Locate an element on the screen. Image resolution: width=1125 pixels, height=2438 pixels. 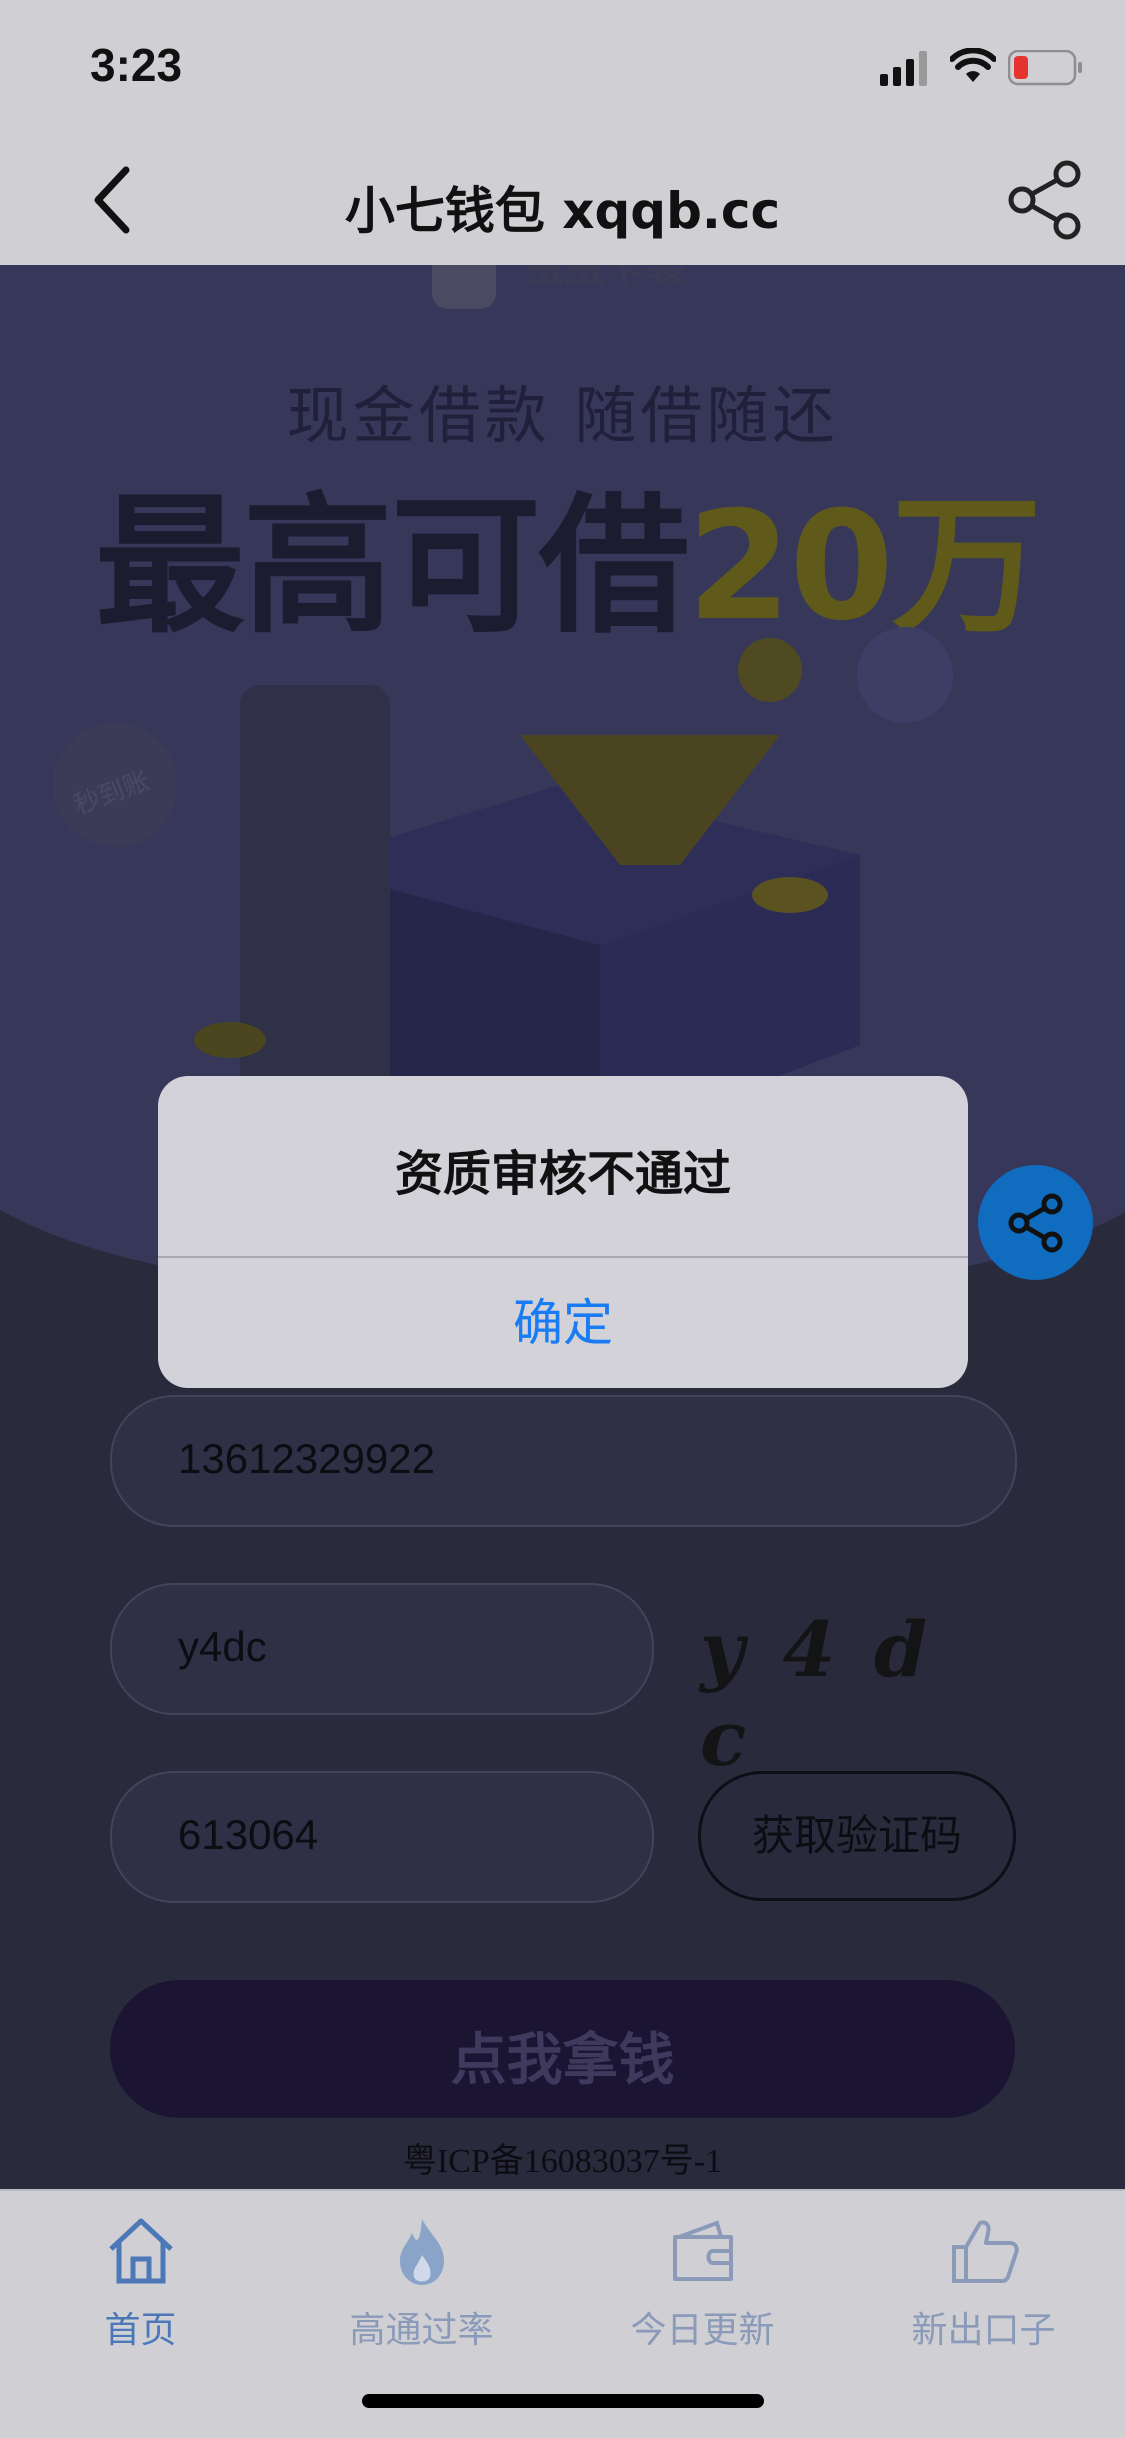
floating-share-button is located at coordinates (1035, 1222).